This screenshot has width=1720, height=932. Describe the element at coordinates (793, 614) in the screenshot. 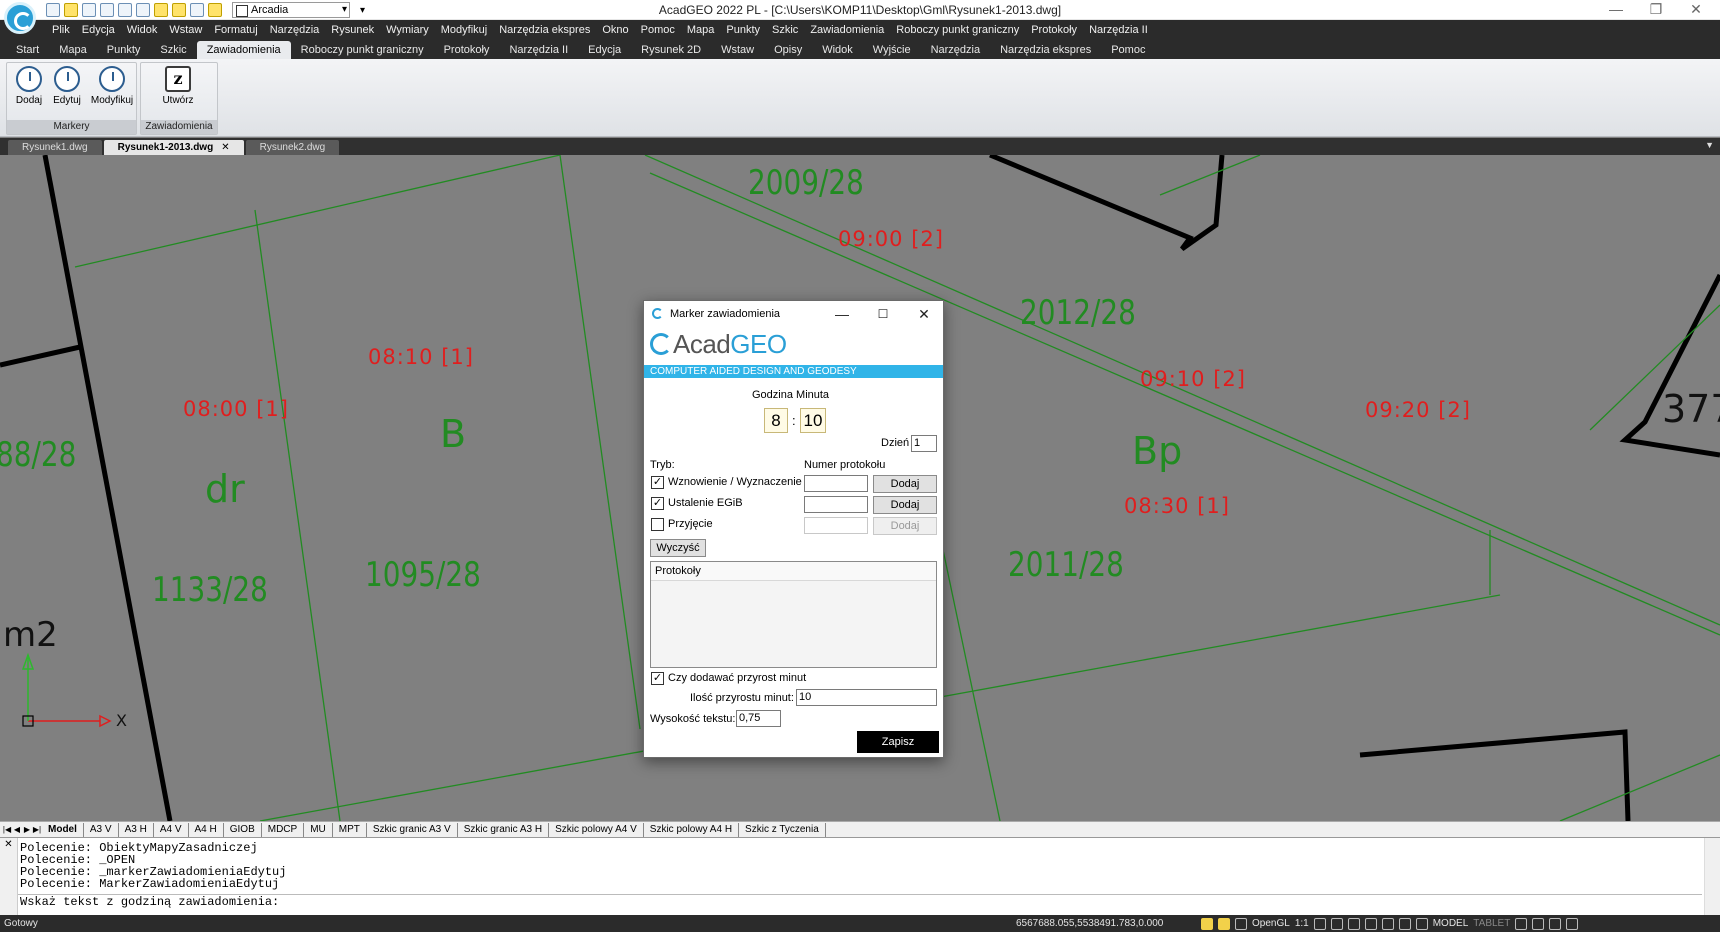

I see `protocols-list: Protokoły` at that location.